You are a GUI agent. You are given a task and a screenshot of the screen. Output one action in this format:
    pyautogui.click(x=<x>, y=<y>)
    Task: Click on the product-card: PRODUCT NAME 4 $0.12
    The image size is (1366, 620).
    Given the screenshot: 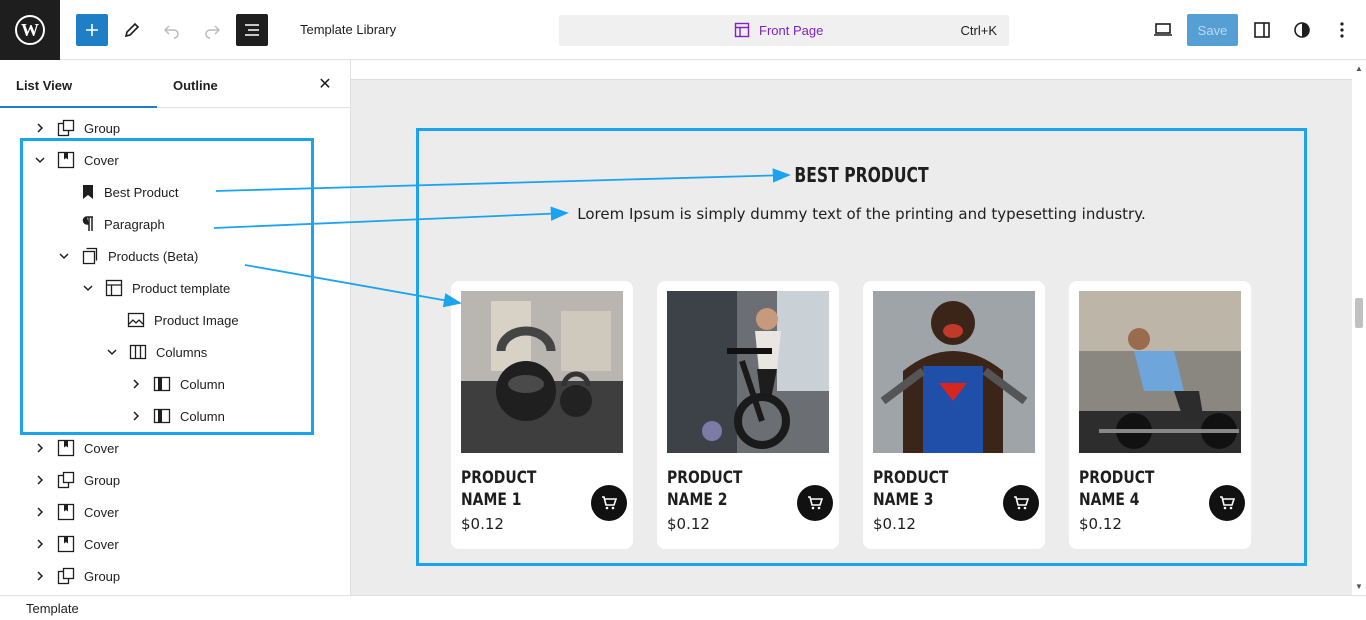 What is the action you would take?
    pyautogui.click(x=1160, y=415)
    